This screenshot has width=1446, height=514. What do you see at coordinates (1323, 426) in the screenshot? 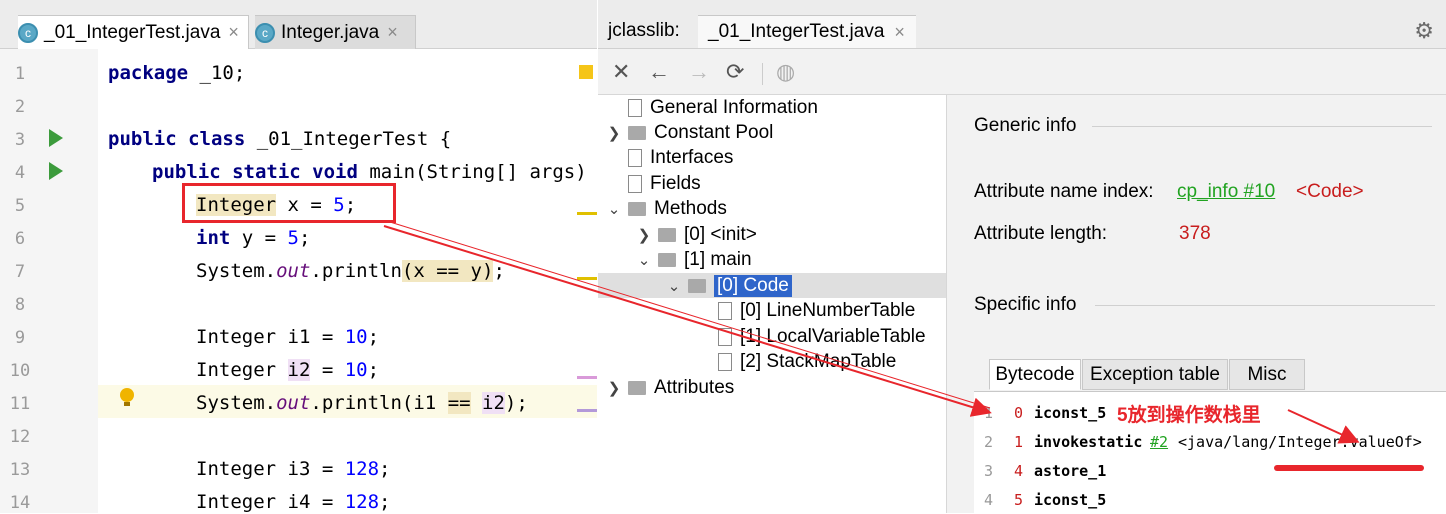
I see `arrow-to-valueof` at bounding box center [1323, 426].